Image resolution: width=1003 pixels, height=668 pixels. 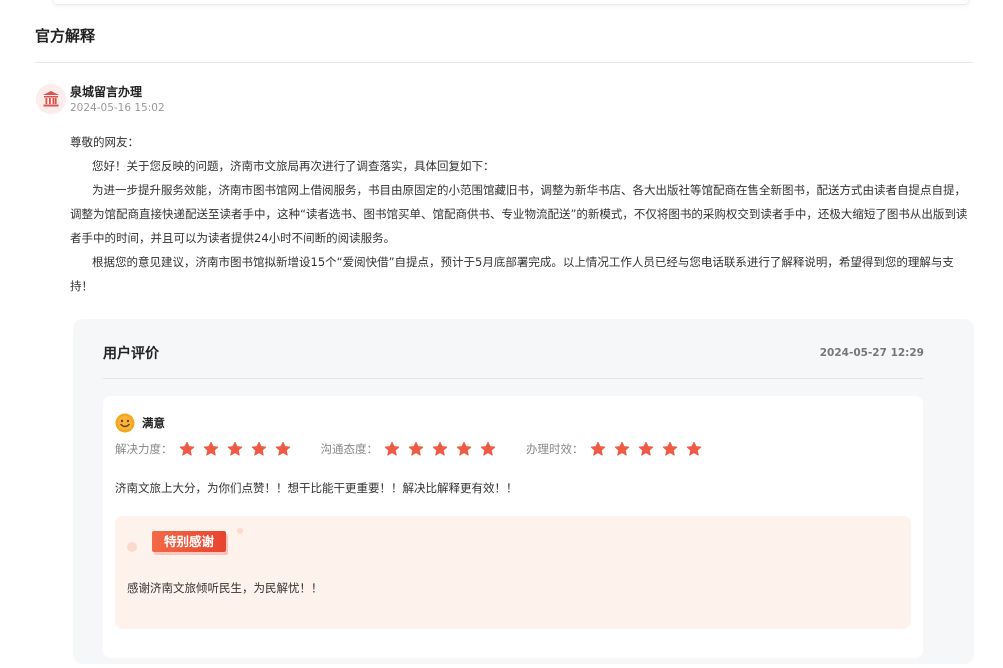 I want to click on org-avatar, so click(x=51, y=99).